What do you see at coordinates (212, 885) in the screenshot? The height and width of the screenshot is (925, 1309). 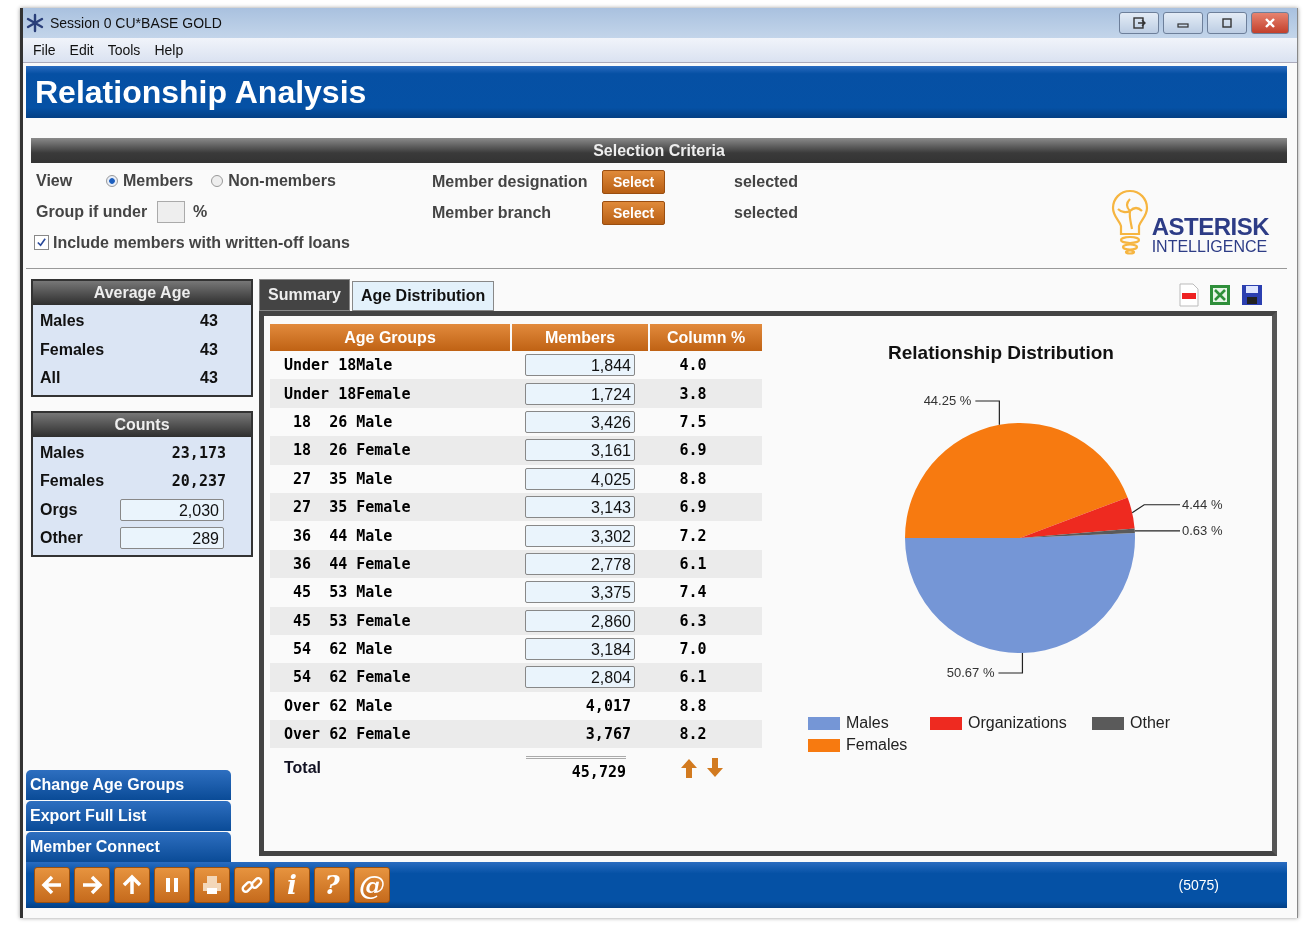 I see `print-button` at bounding box center [212, 885].